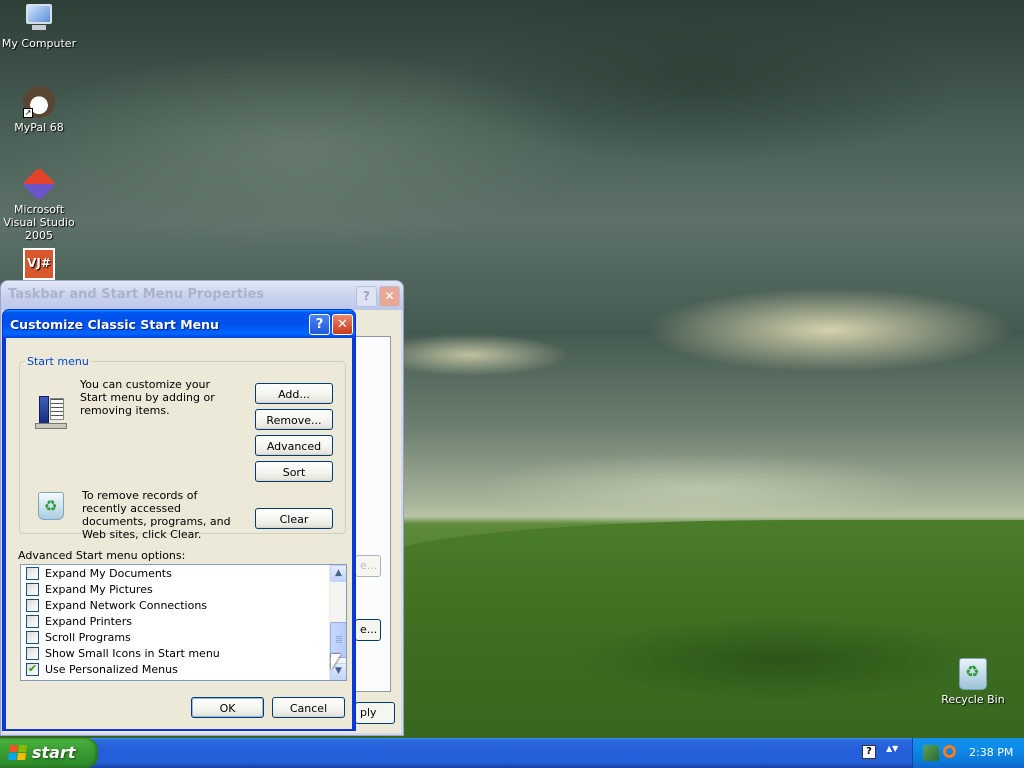 This screenshot has height=768, width=1024. What do you see at coordinates (39, 102) in the screenshot?
I see `mypal-icon: ↗` at bounding box center [39, 102].